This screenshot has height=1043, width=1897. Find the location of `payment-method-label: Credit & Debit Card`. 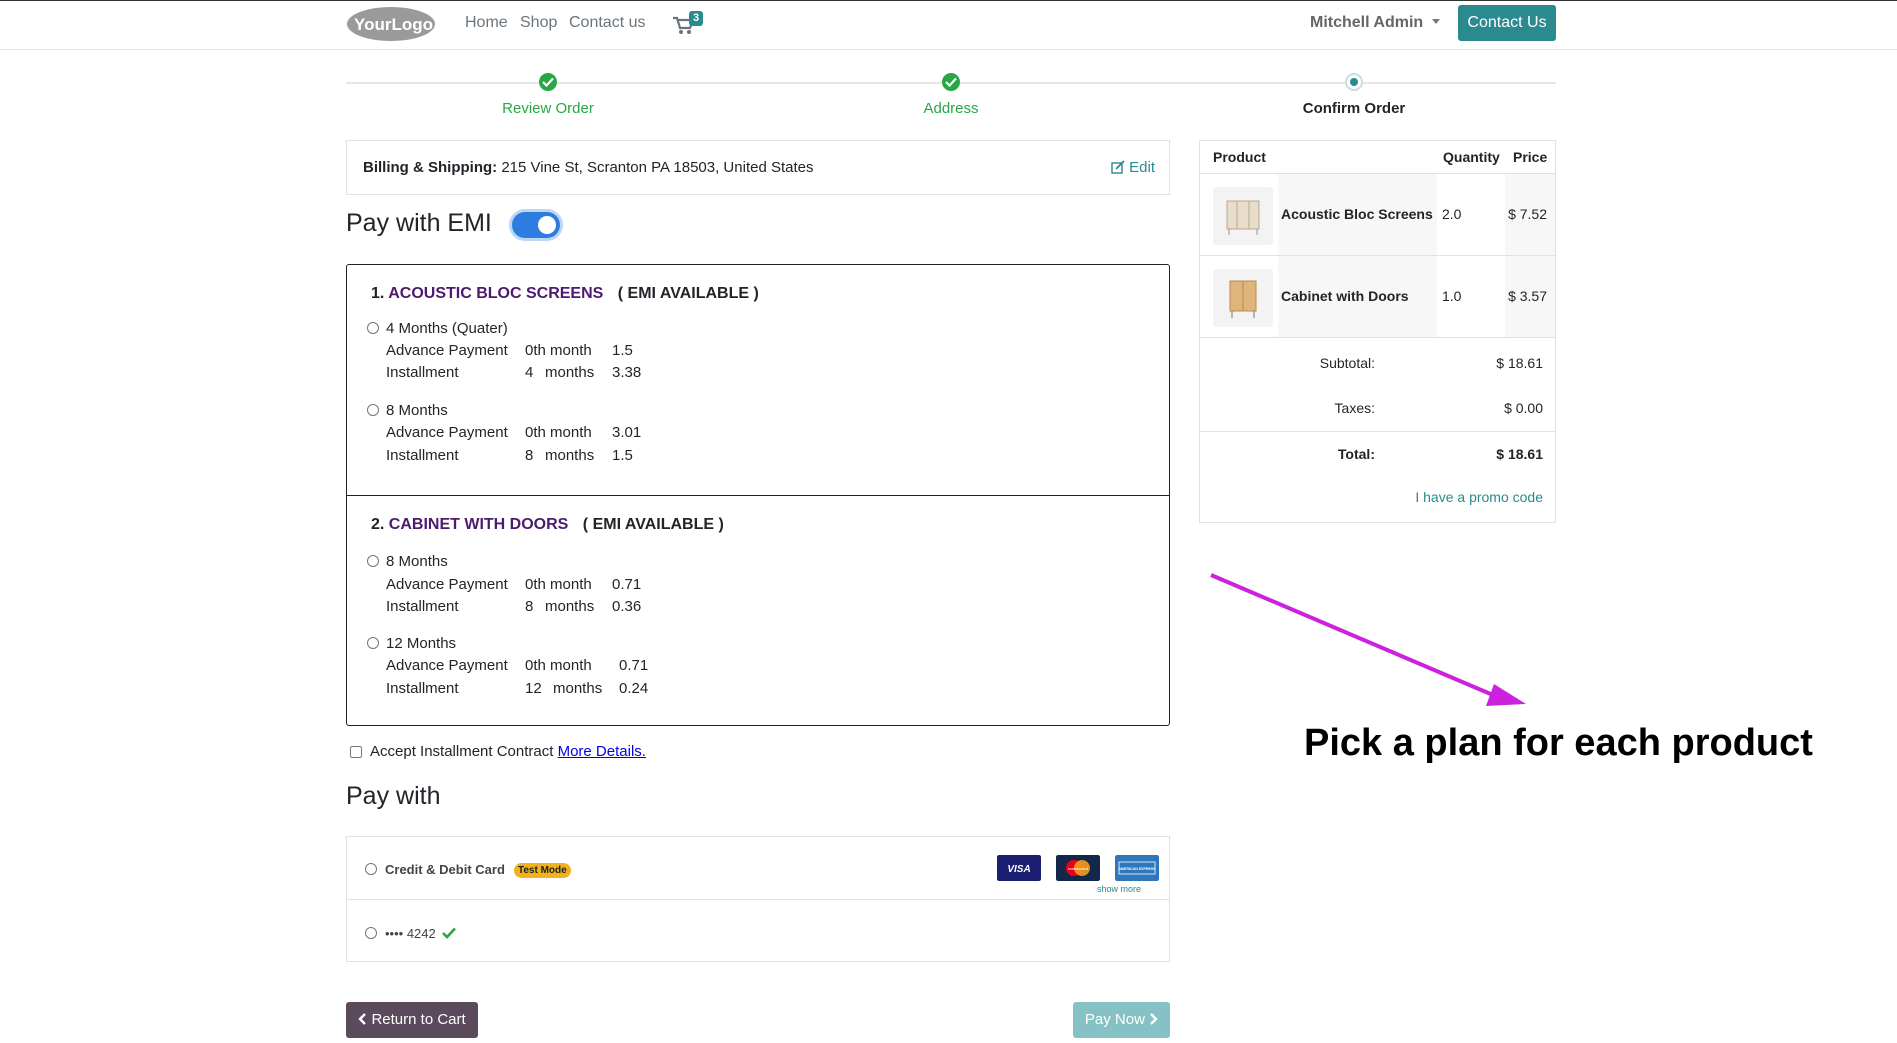

payment-method-label: Credit & Debit Card is located at coordinates (445, 869).